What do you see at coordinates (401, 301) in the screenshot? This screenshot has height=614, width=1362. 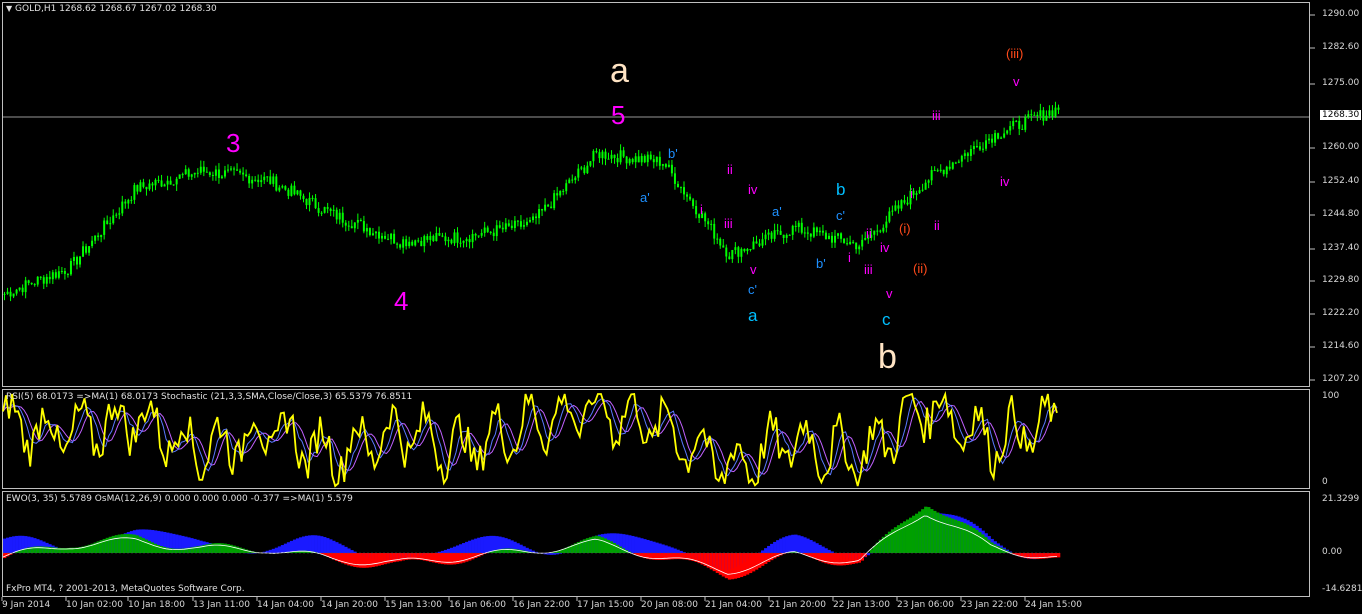 I see `wave-label: 4` at bounding box center [401, 301].